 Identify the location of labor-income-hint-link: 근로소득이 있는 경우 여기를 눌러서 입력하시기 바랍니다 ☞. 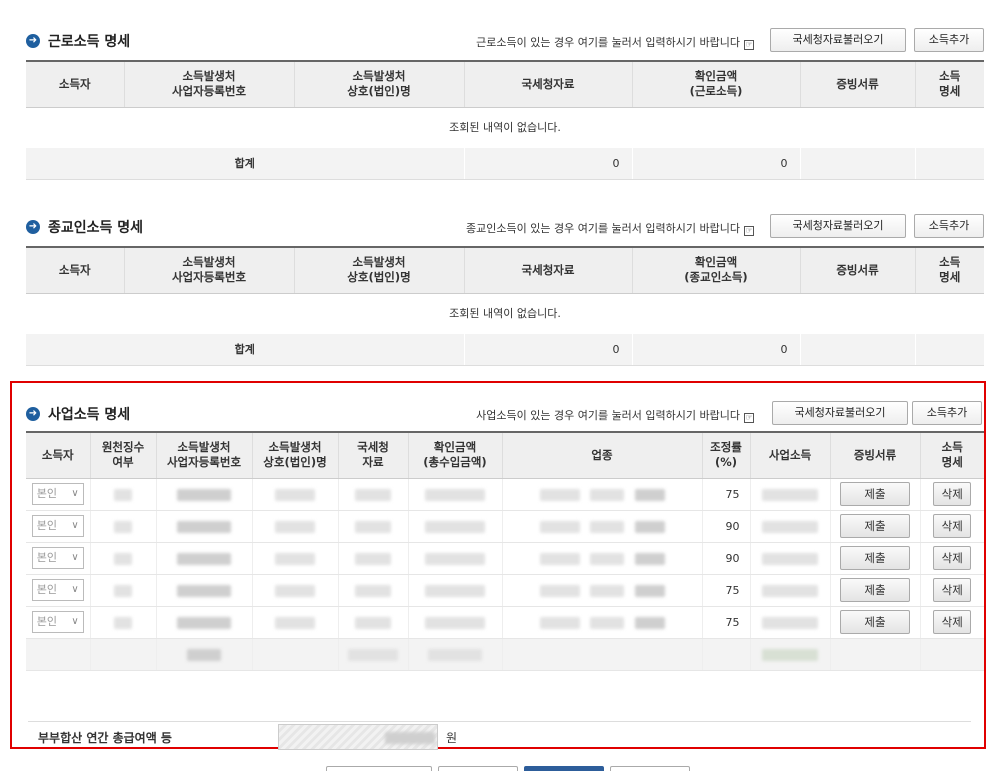
(615, 42).